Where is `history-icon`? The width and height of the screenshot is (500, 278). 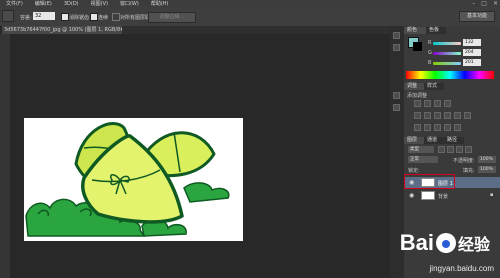
history-icon is located at coordinates (396, 35).